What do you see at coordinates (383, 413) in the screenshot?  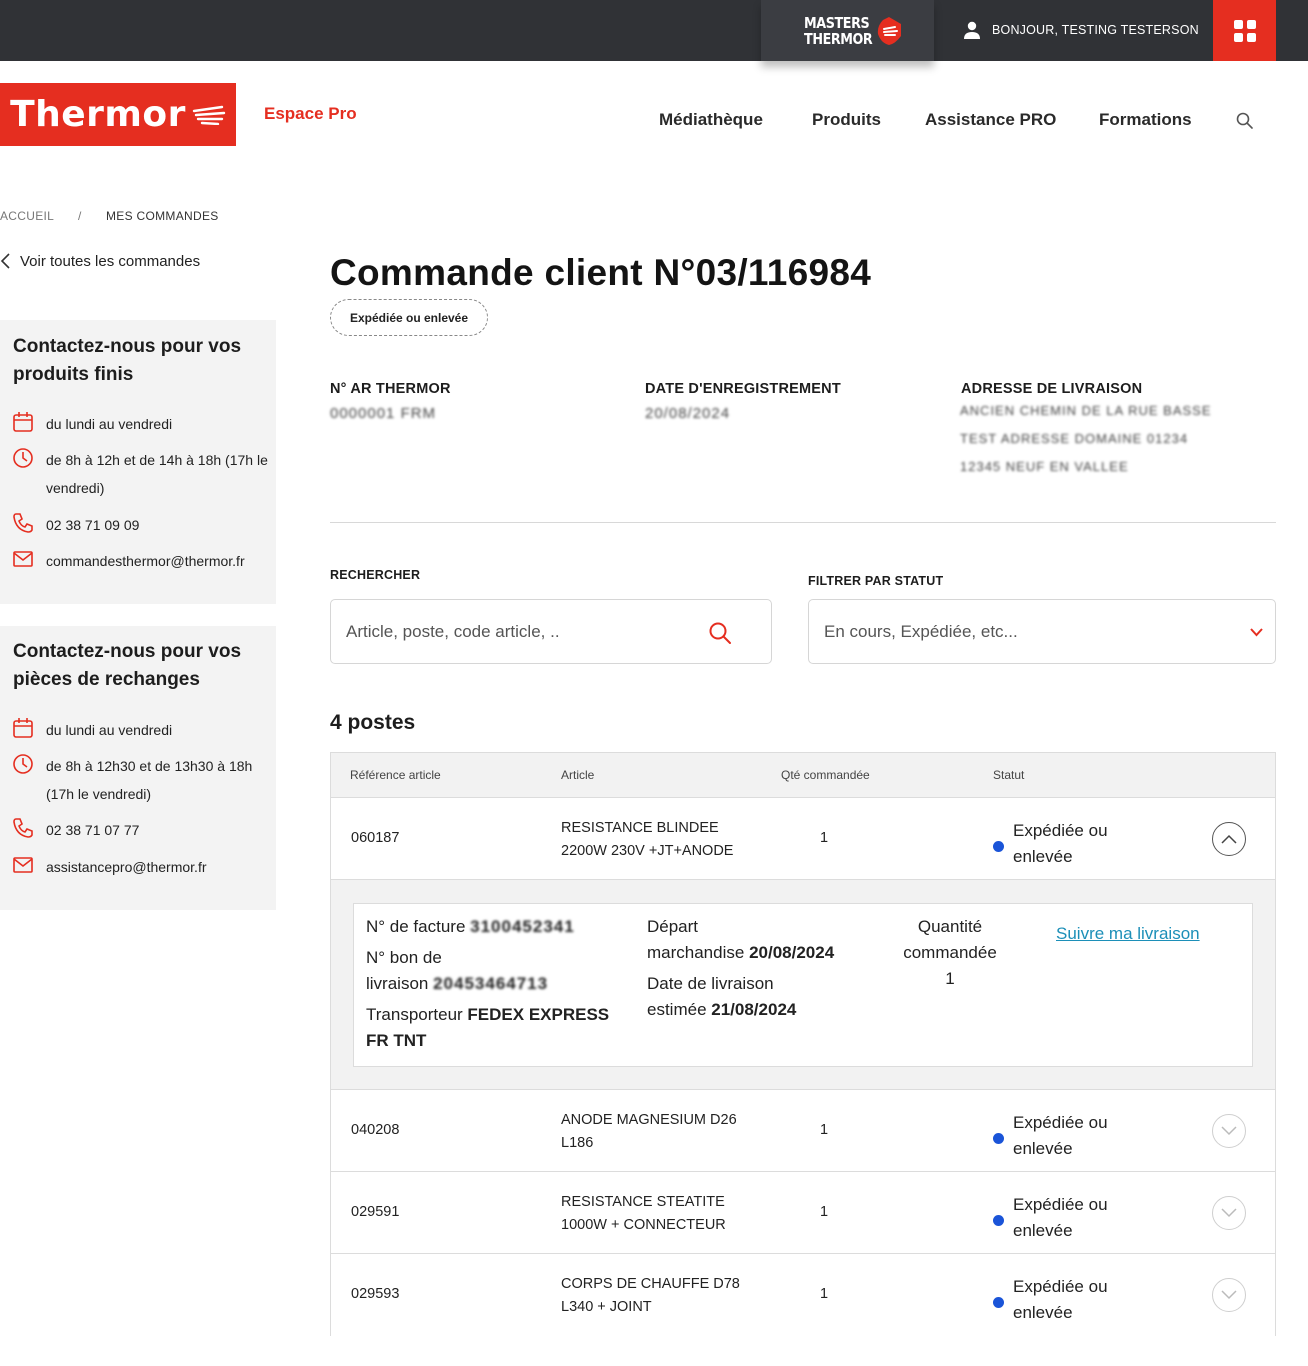 I see `ar-thermor-value: 0000001 FRM` at bounding box center [383, 413].